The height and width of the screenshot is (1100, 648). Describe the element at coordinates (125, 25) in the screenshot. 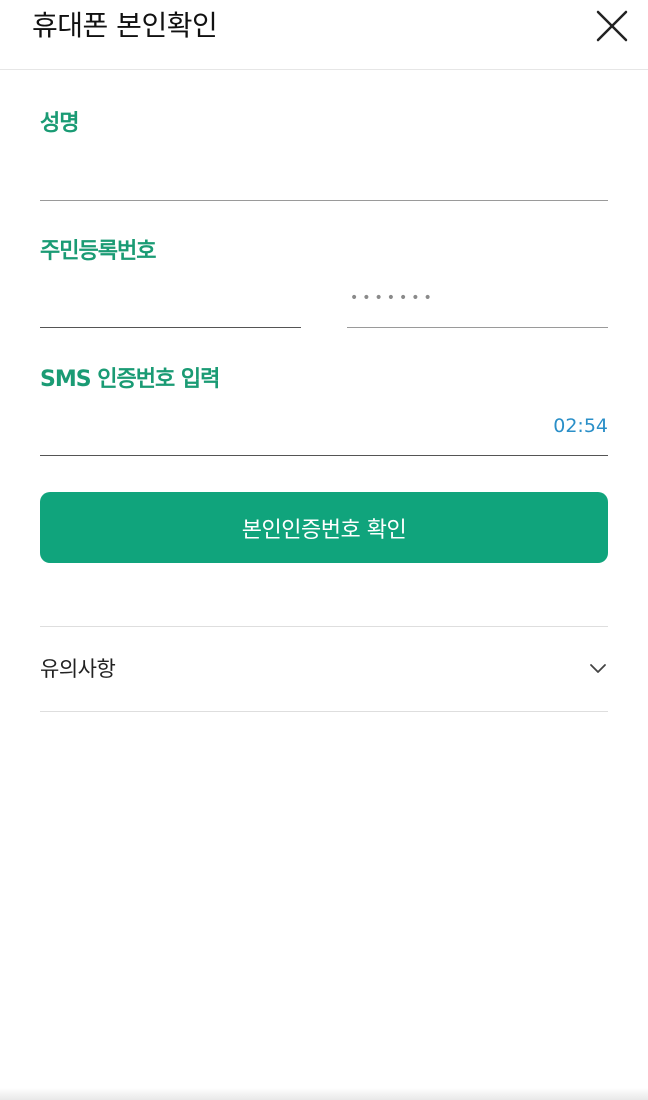

I see `page-title: 휴대폰 본인확인` at that location.